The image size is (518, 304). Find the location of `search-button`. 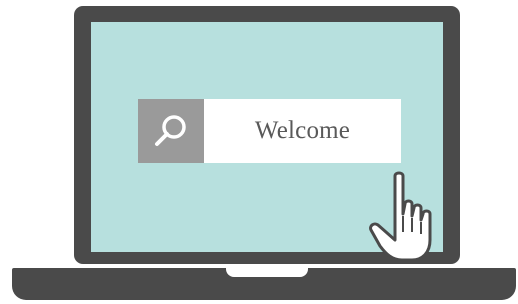

search-button is located at coordinates (171, 131).